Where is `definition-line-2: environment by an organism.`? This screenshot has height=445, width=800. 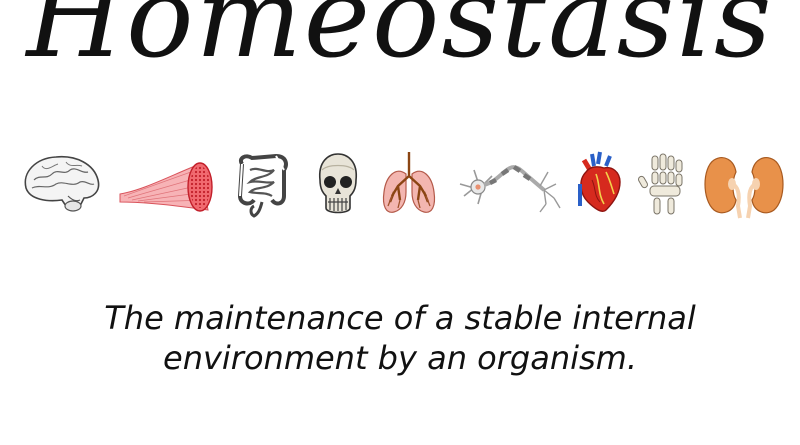
definition-line-2: environment by an organism. is located at coordinates (400, 358).